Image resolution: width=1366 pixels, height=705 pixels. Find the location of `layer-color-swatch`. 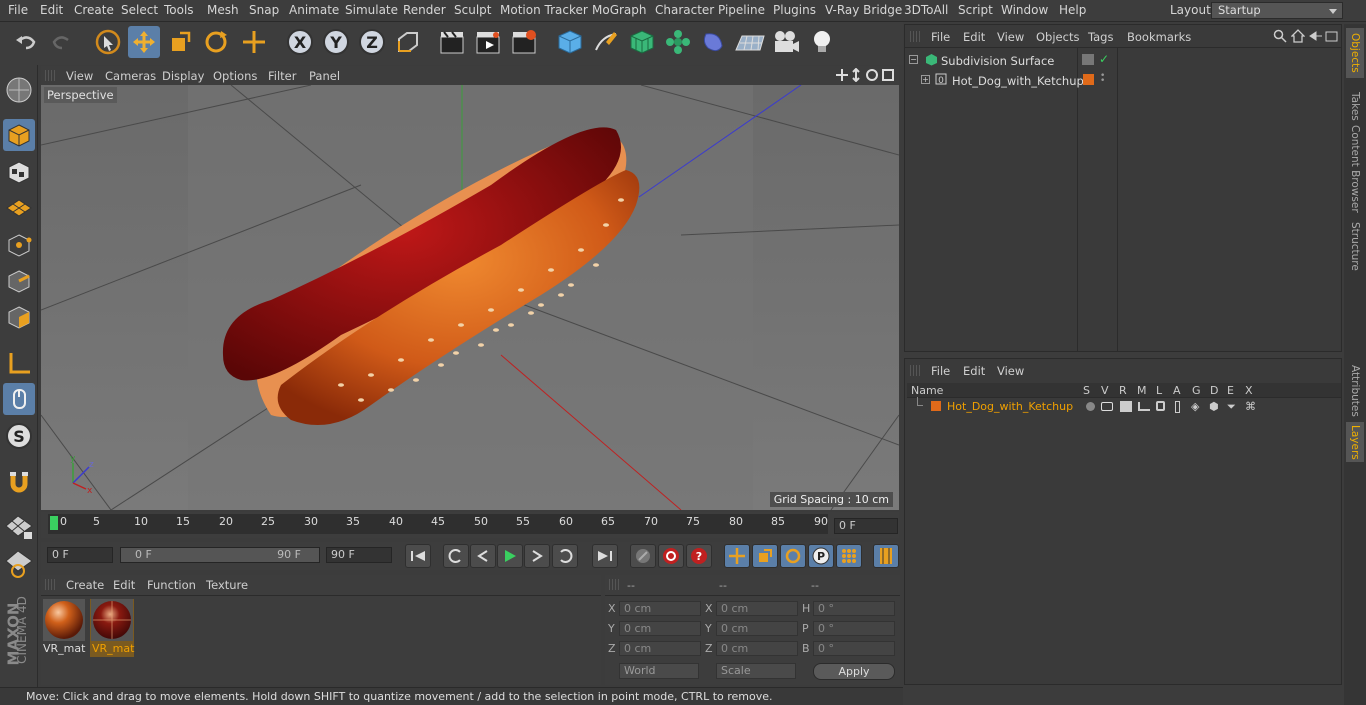

layer-color-swatch is located at coordinates (1088, 79).